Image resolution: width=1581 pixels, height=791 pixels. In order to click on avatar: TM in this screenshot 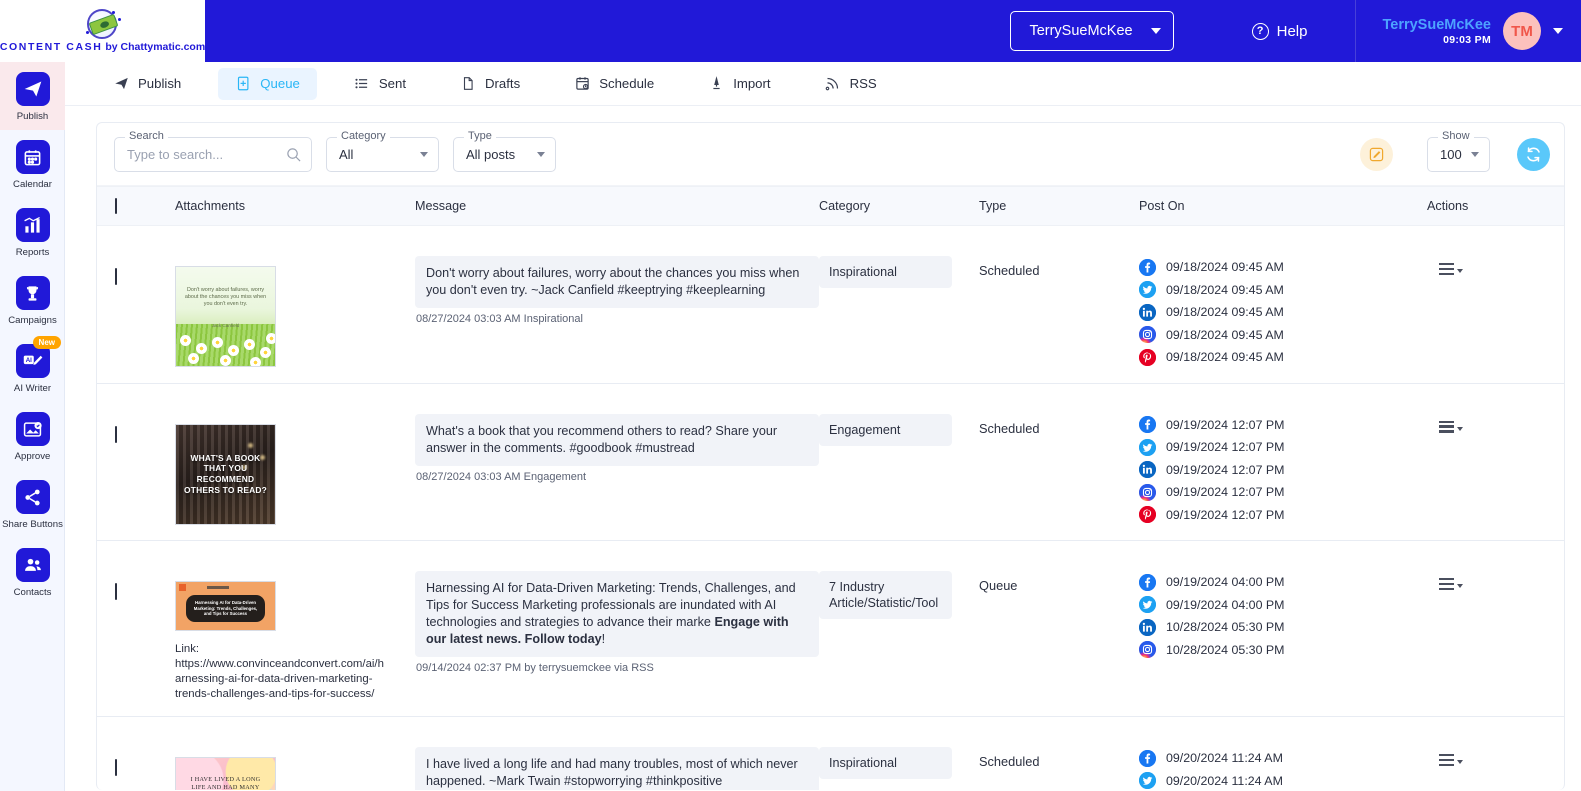, I will do `click(1522, 31)`.